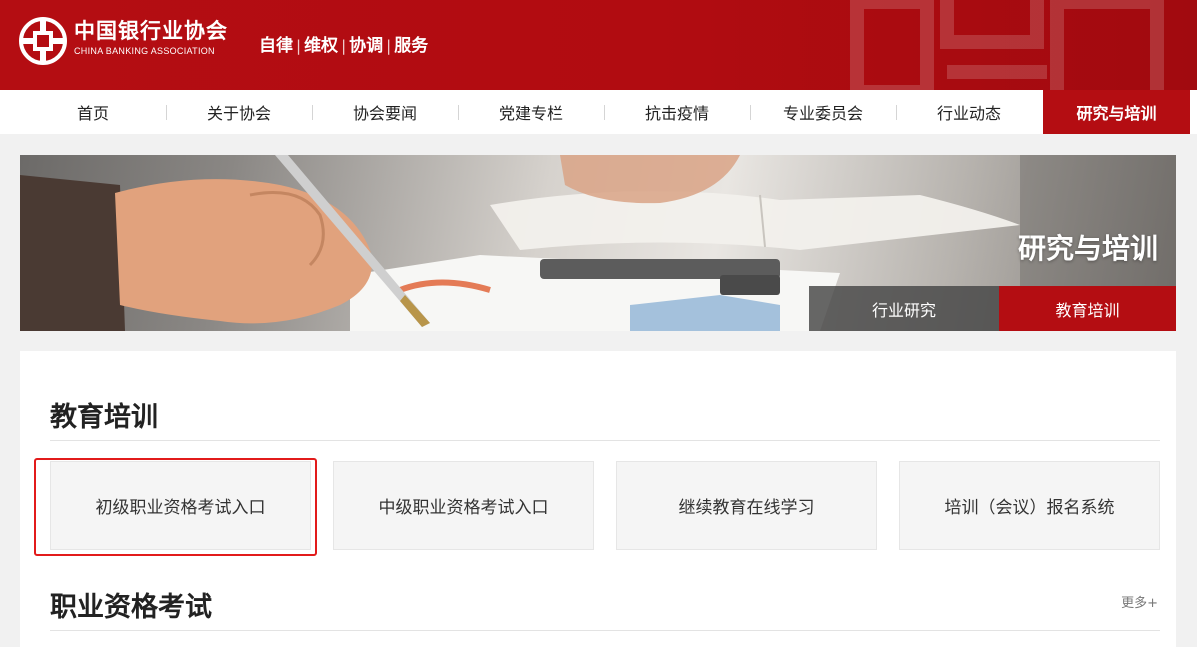 The image size is (1197, 647). Describe the element at coordinates (746, 505) in the screenshot. I see `entry-continuing-education: 继续教育在线学习` at that location.